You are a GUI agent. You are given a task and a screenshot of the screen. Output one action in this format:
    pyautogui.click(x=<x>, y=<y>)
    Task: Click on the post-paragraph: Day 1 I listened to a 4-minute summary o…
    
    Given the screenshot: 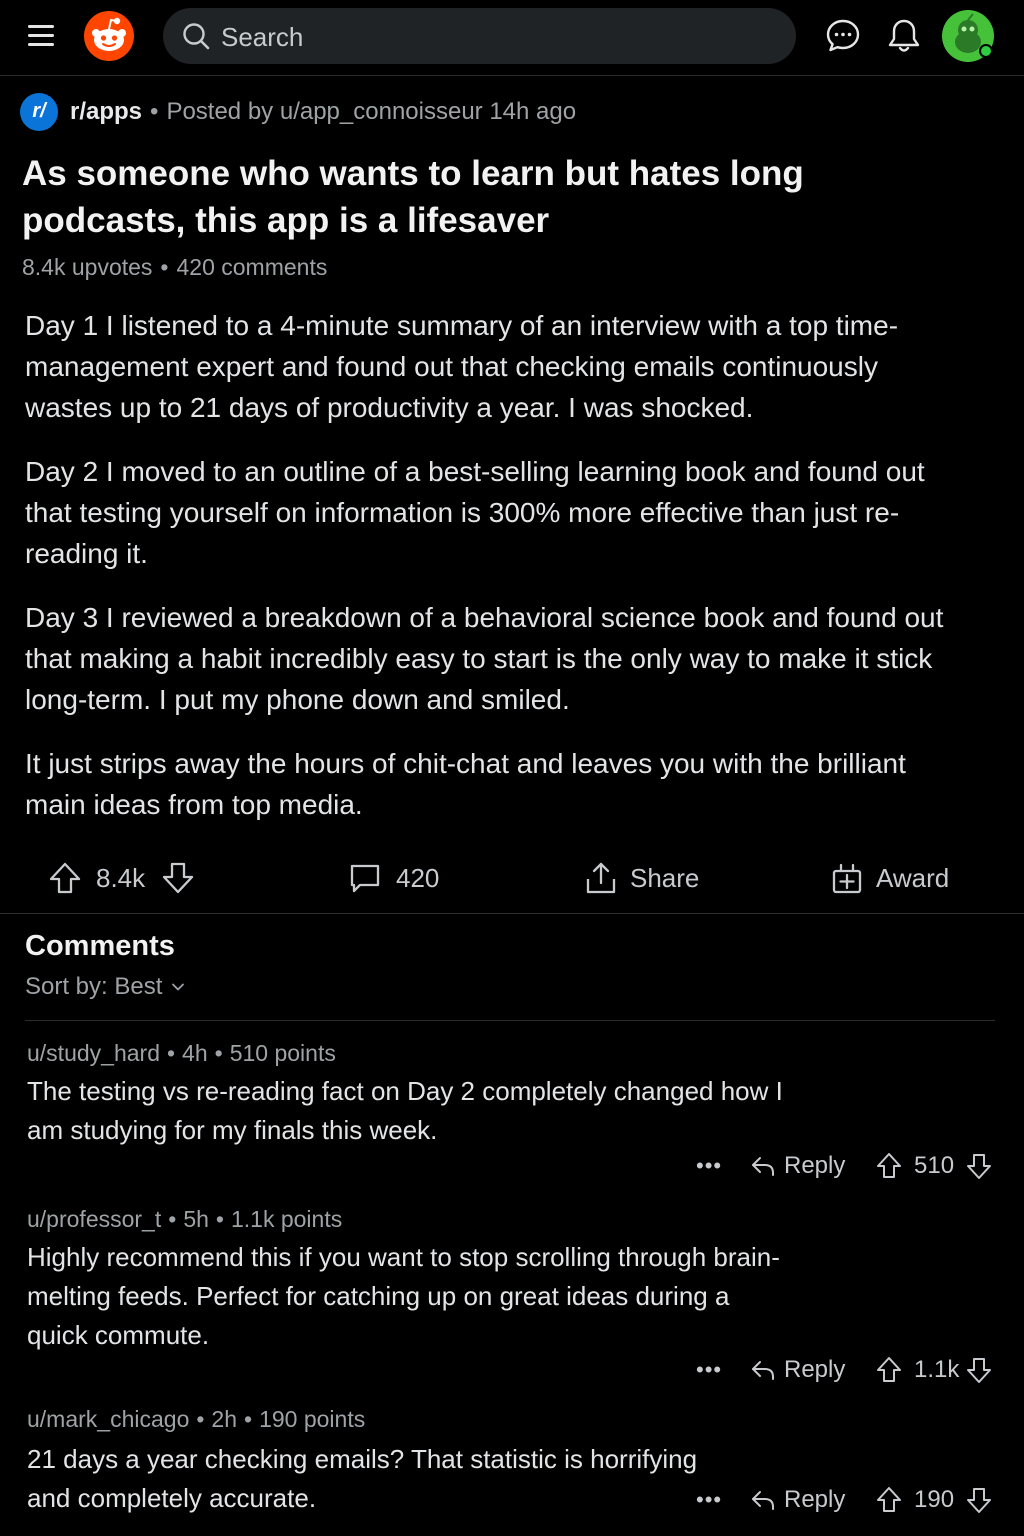 What is the action you would take?
    pyautogui.click(x=462, y=366)
    